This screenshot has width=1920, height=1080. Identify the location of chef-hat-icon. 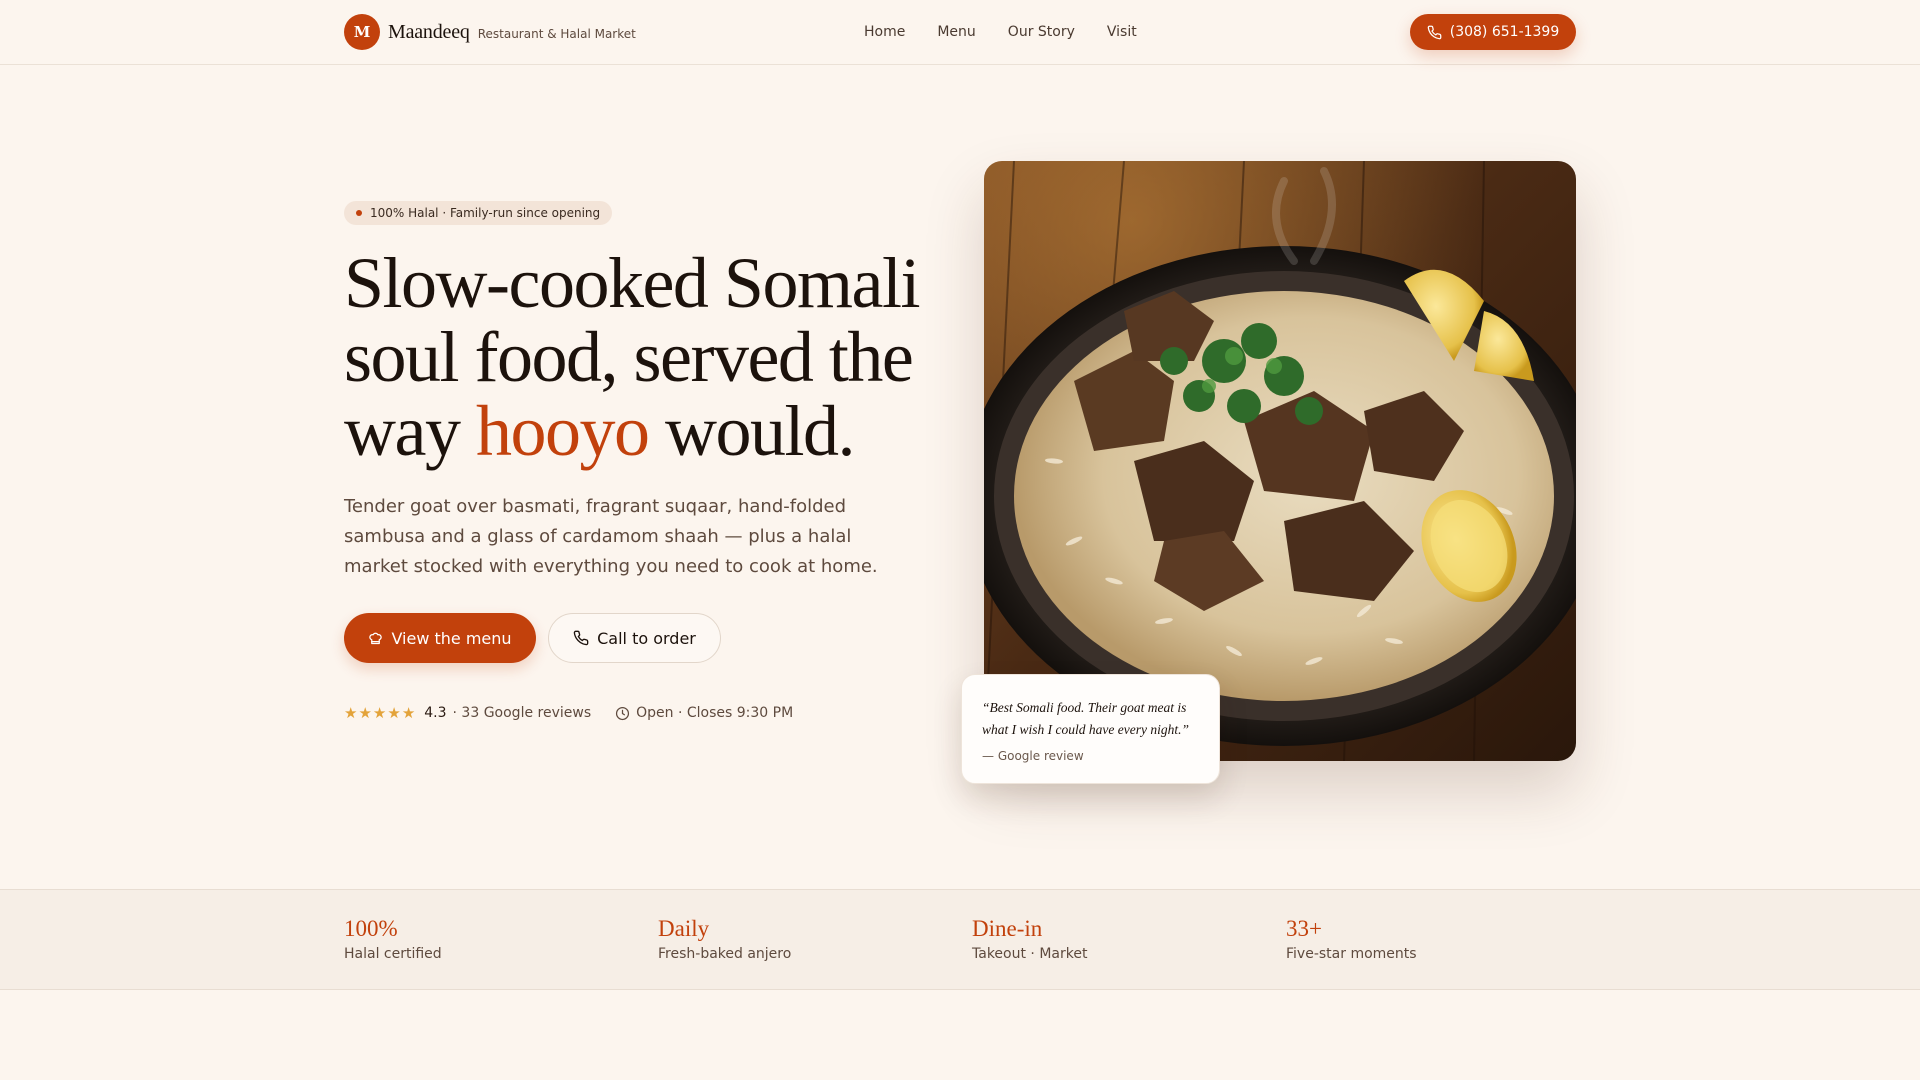
(376, 638).